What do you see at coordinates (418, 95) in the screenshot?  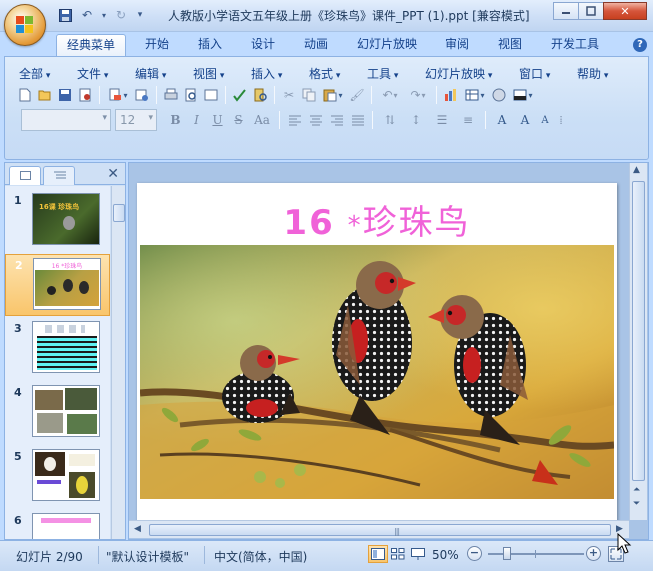 I see `redo-icon: ↷` at bounding box center [418, 95].